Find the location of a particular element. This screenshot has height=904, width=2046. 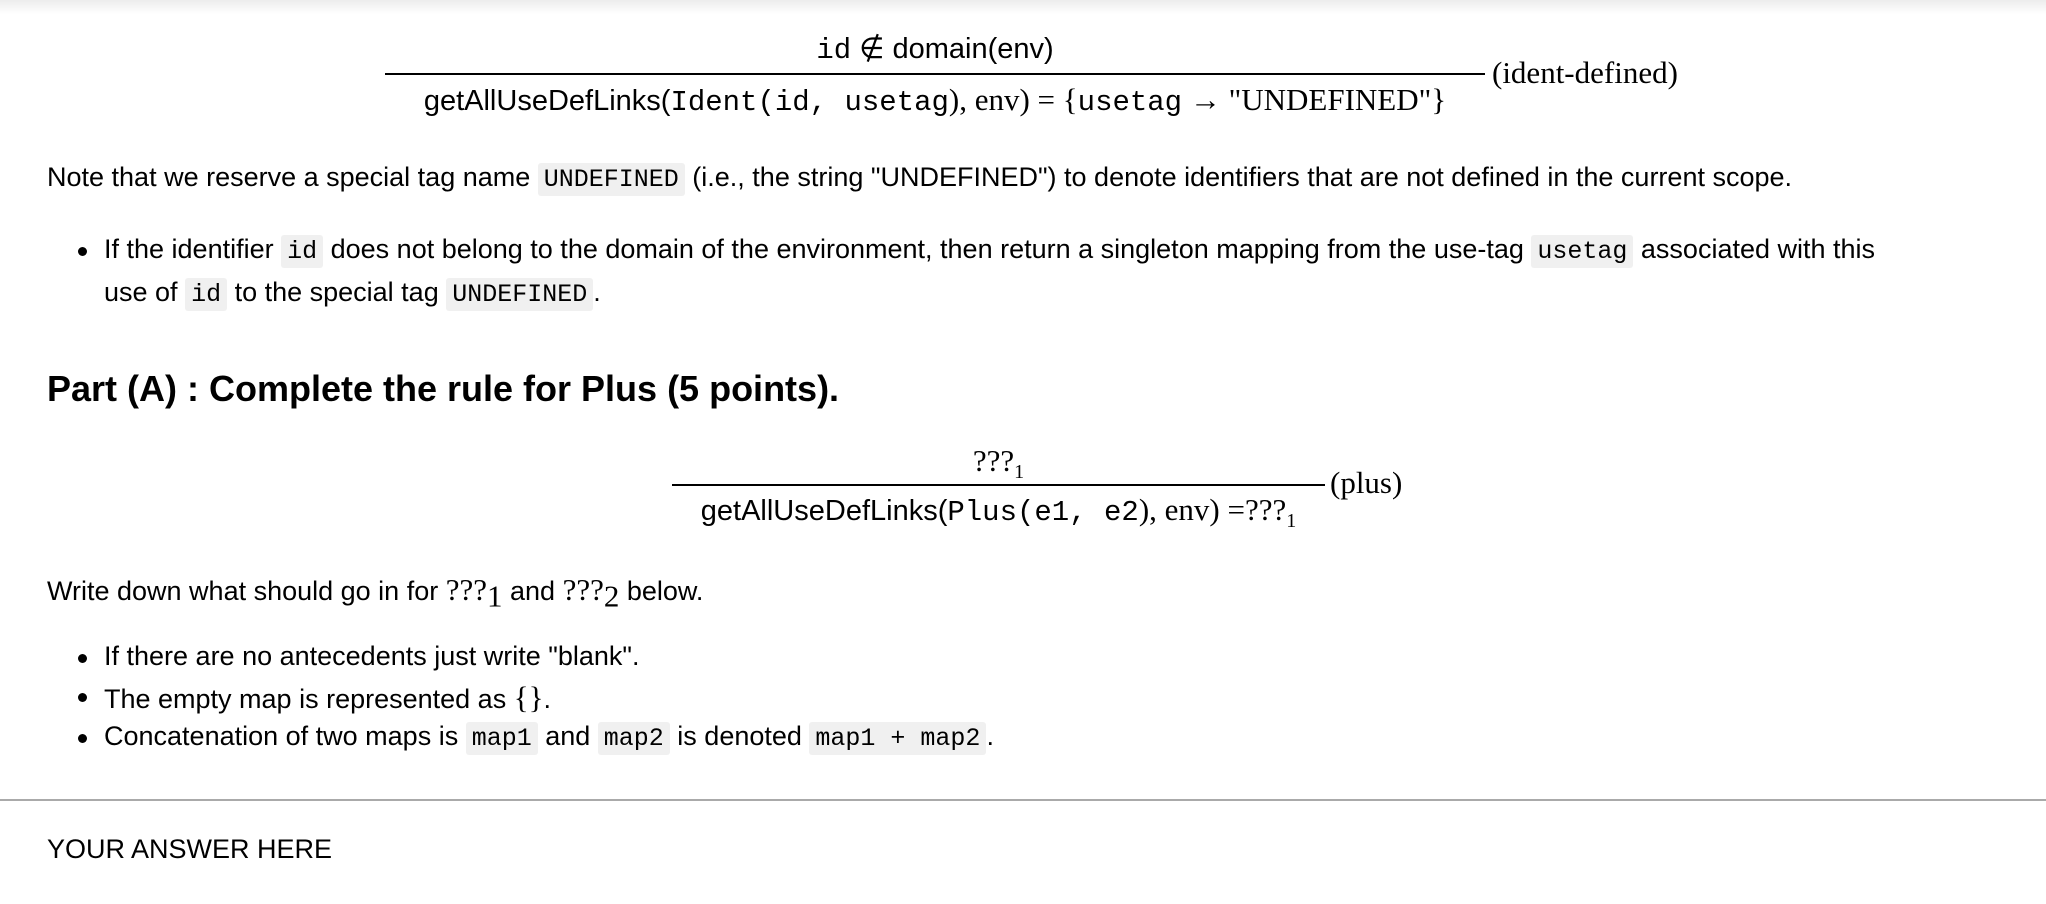

code-concat: map1 + map2 is located at coordinates (898, 738).